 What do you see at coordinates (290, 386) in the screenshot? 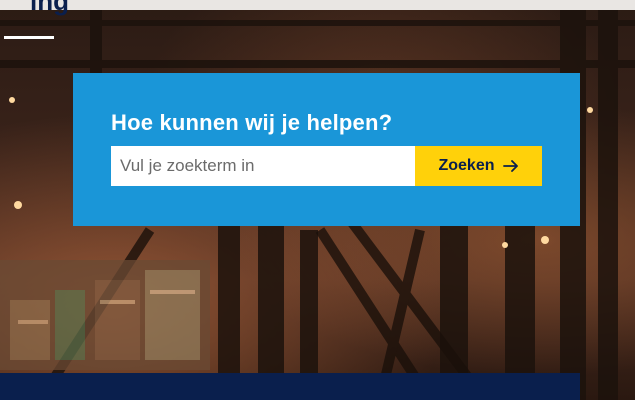
I see `bottom-banner` at bounding box center [290, 386].